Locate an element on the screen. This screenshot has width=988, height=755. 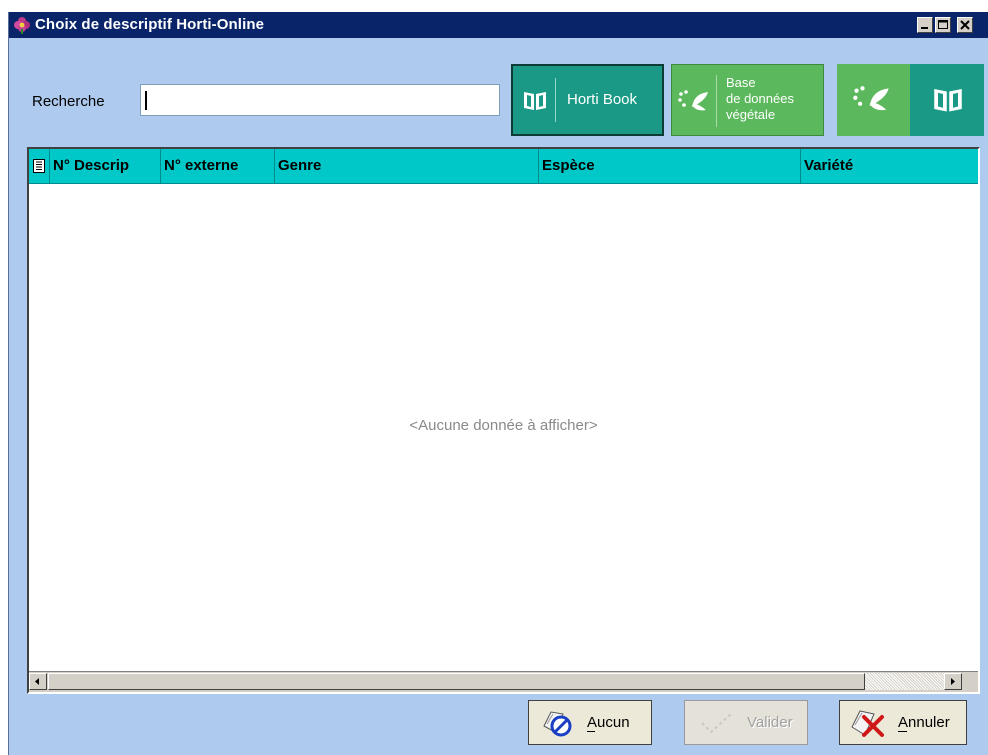
arrow-right-icon is located at coordinates (953, 681).